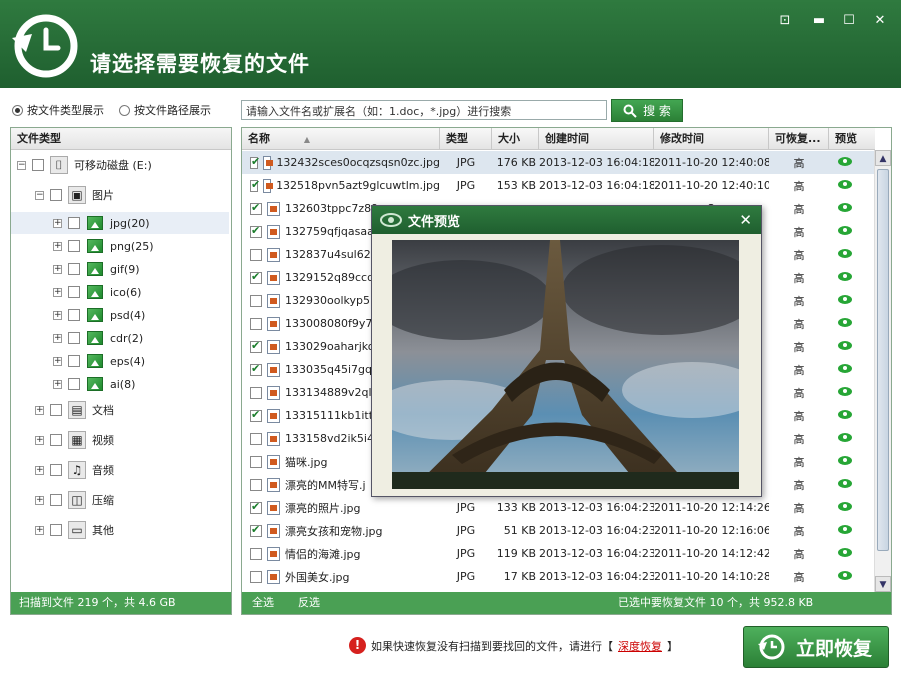 This screenshot has width=901, height=680. I want to click on tree-root-drive: − ⌷ 可移动磁盘 (E:), so click(84, 165).